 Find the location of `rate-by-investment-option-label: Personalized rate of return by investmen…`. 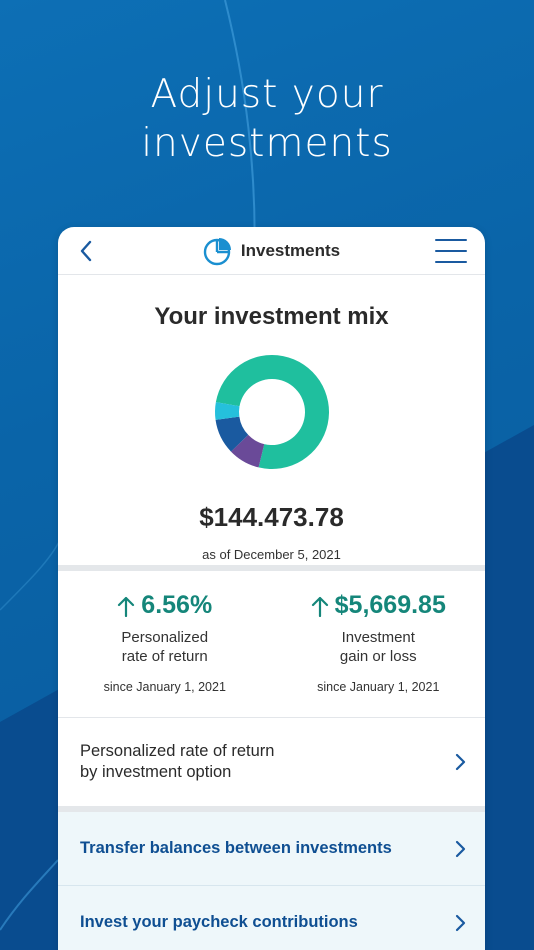

rate-by-investment-option-label: Personalized rate of return by investmen… is located at coordinates (177, 762).